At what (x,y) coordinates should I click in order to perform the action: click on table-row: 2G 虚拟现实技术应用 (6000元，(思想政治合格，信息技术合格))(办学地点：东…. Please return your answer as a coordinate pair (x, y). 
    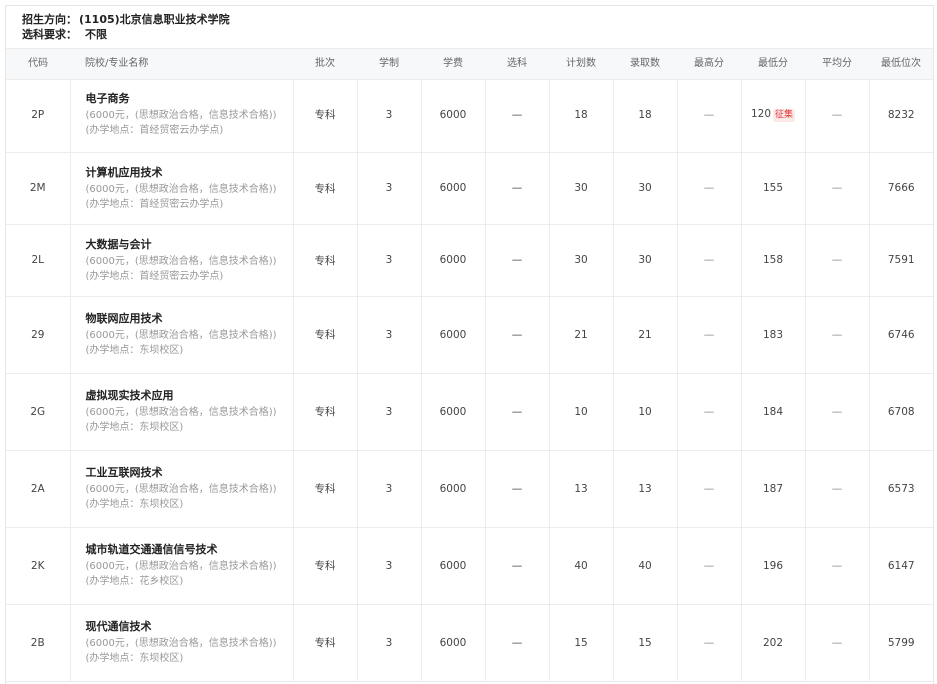
    Looking at the image, I should click on (469, 412).